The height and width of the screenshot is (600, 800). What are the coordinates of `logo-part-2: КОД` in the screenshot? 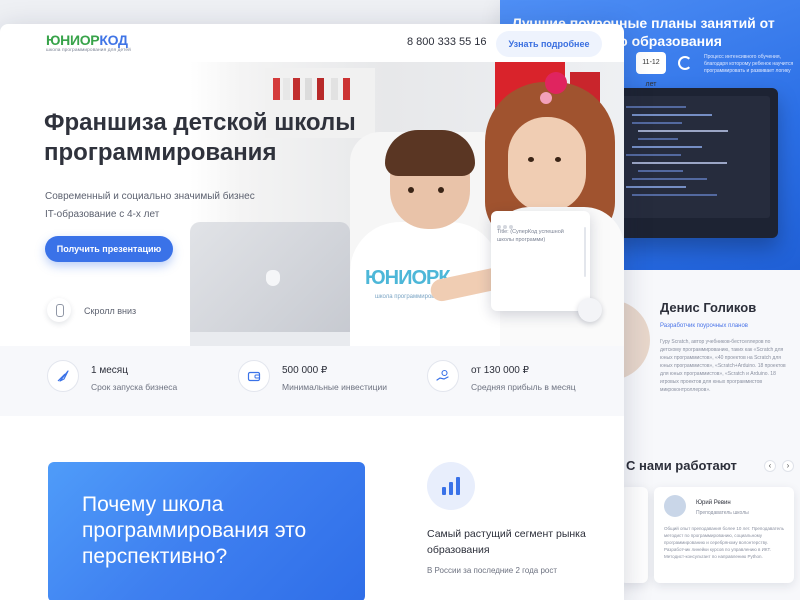 It's located at (113, 40).